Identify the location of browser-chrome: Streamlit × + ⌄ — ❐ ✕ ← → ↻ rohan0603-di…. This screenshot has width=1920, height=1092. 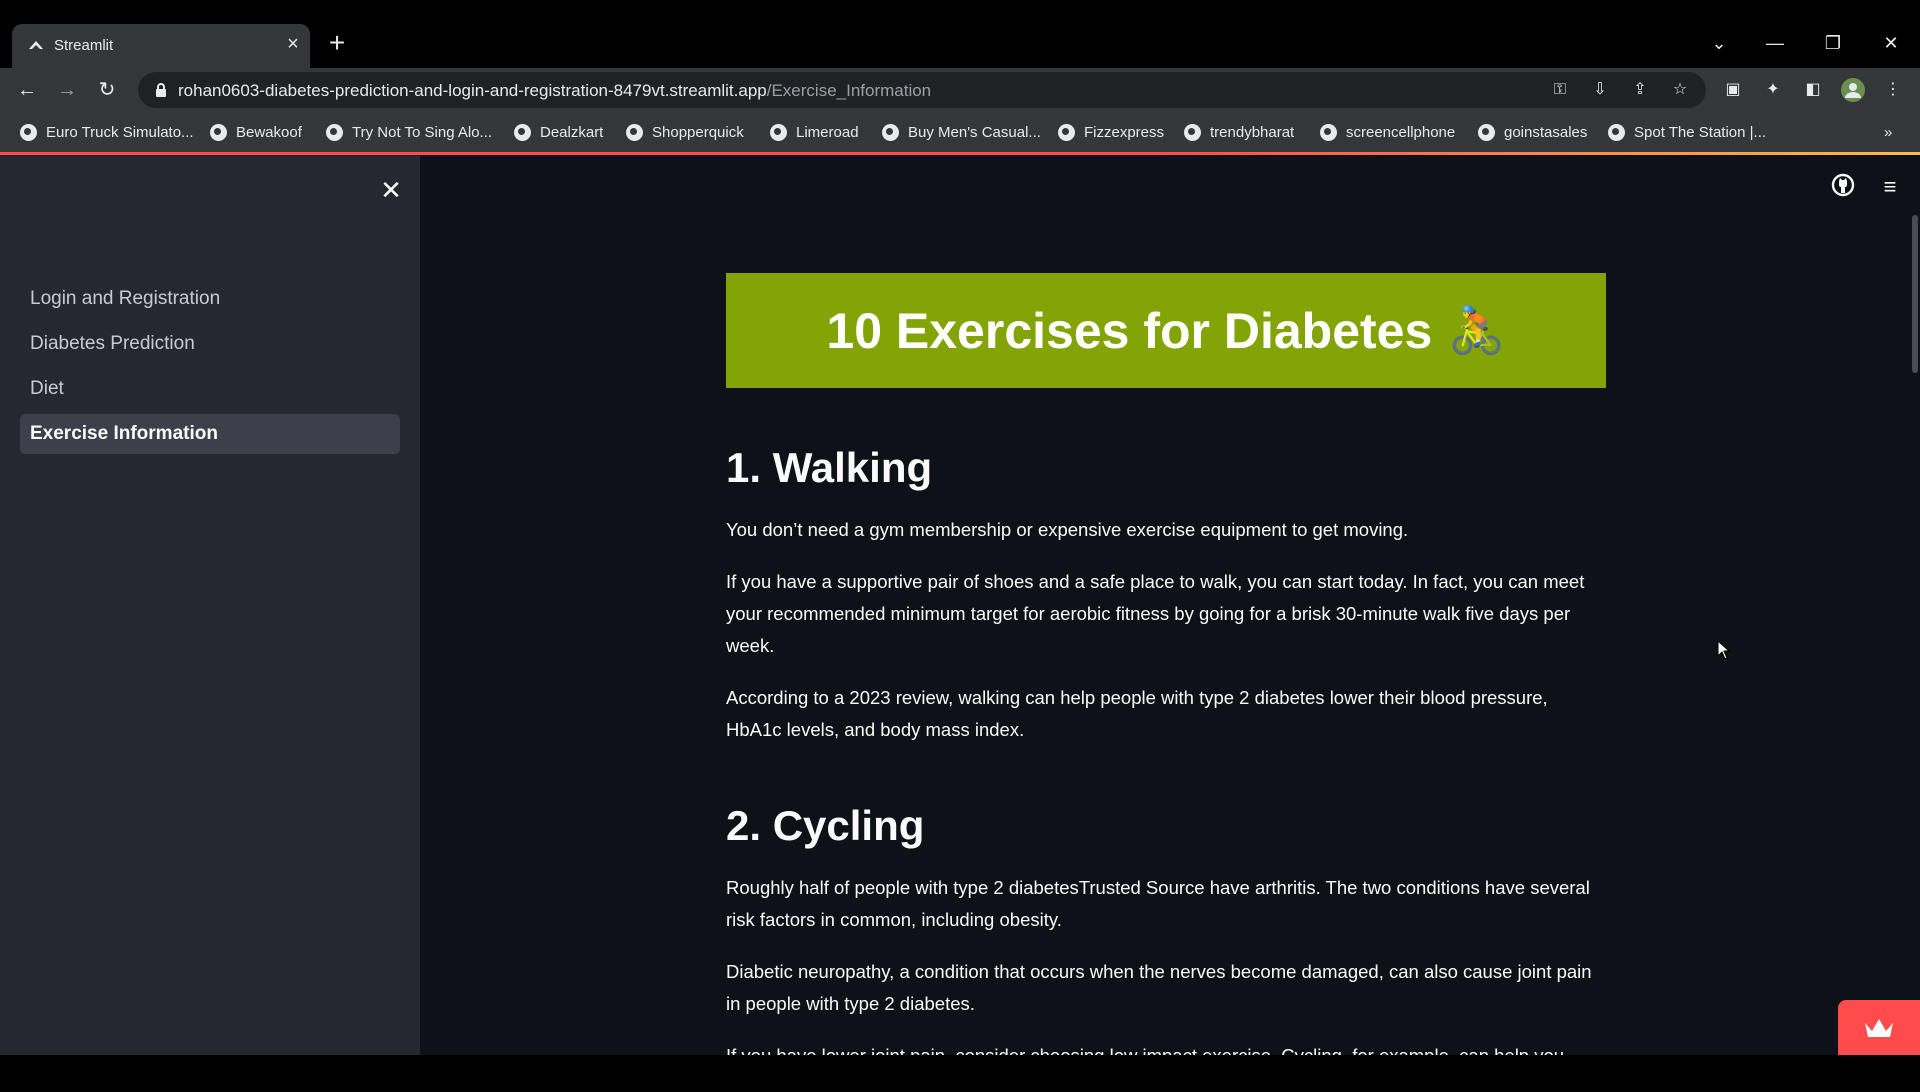
(960, 77).